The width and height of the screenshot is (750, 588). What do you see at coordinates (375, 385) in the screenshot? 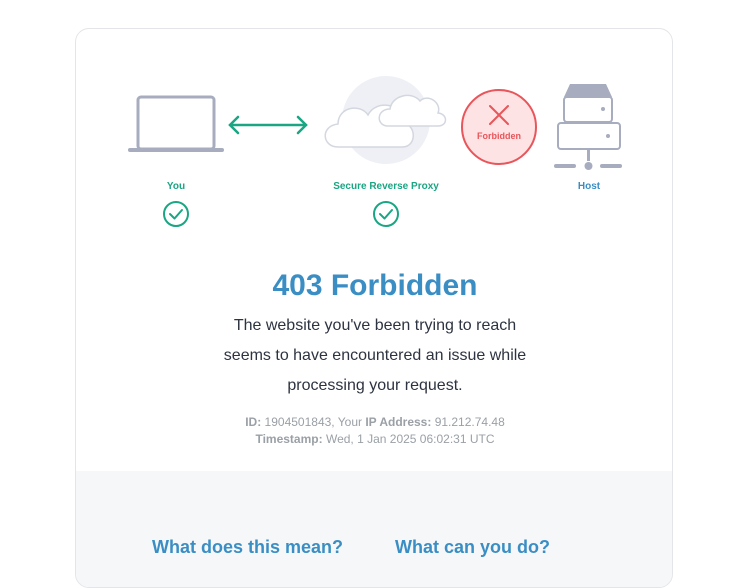
I see `error-message-line: processing your request.` at bounding box center [375, 385].